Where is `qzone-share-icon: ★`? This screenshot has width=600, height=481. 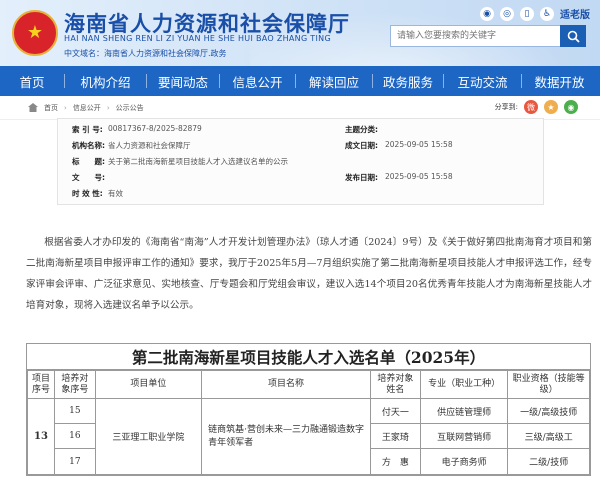
qzone-share-icon: ★ is located at coordinates (551, 107).